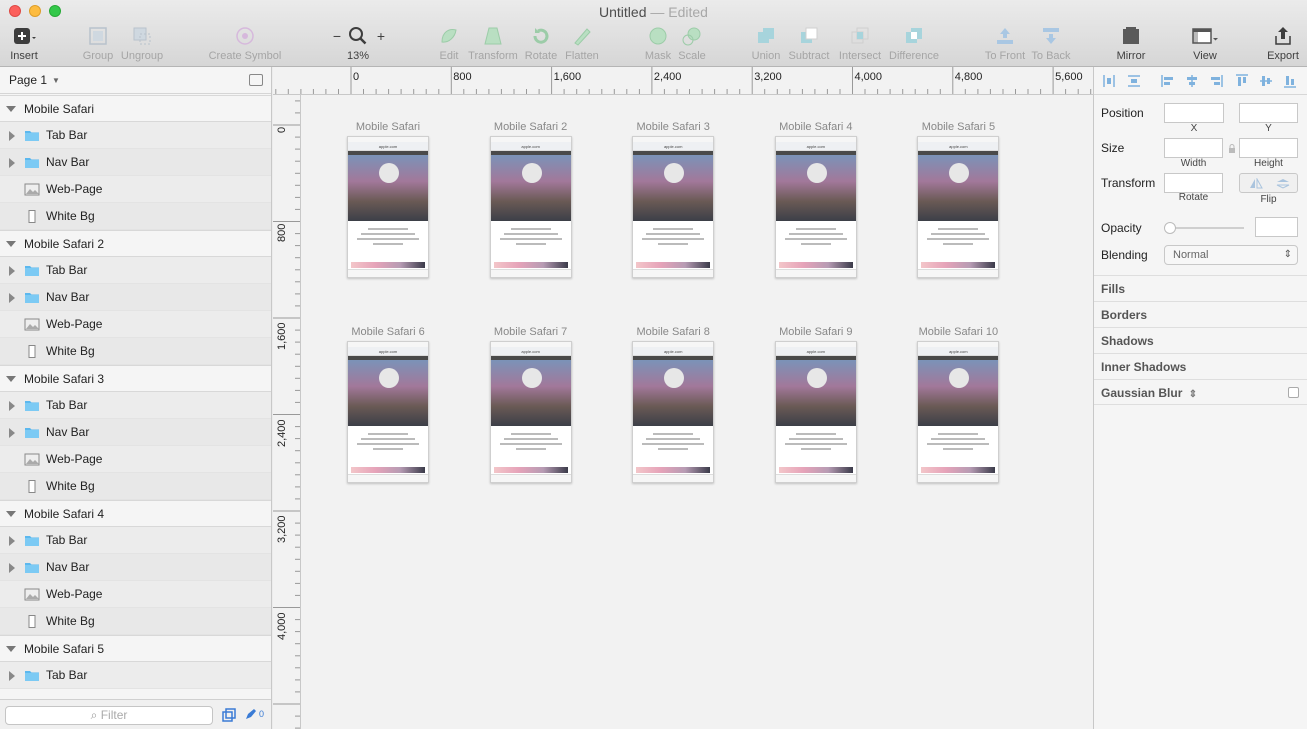 This screenshot has width=1307, height=729. I want to click on artboard: Mobile Safari 10 apple.com, so click(958, 404).